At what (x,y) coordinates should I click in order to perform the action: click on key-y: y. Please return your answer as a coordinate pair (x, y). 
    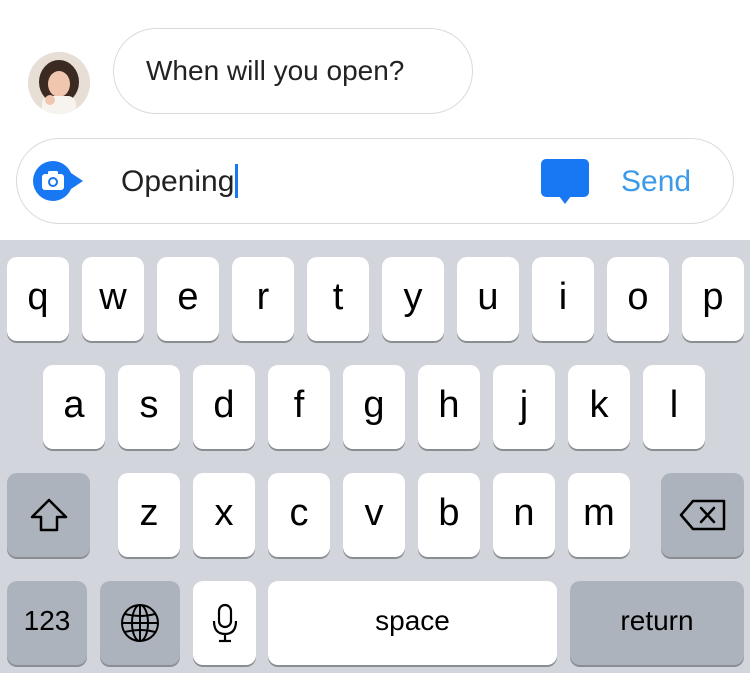
    Looking at the image, I should click on (413, 299).